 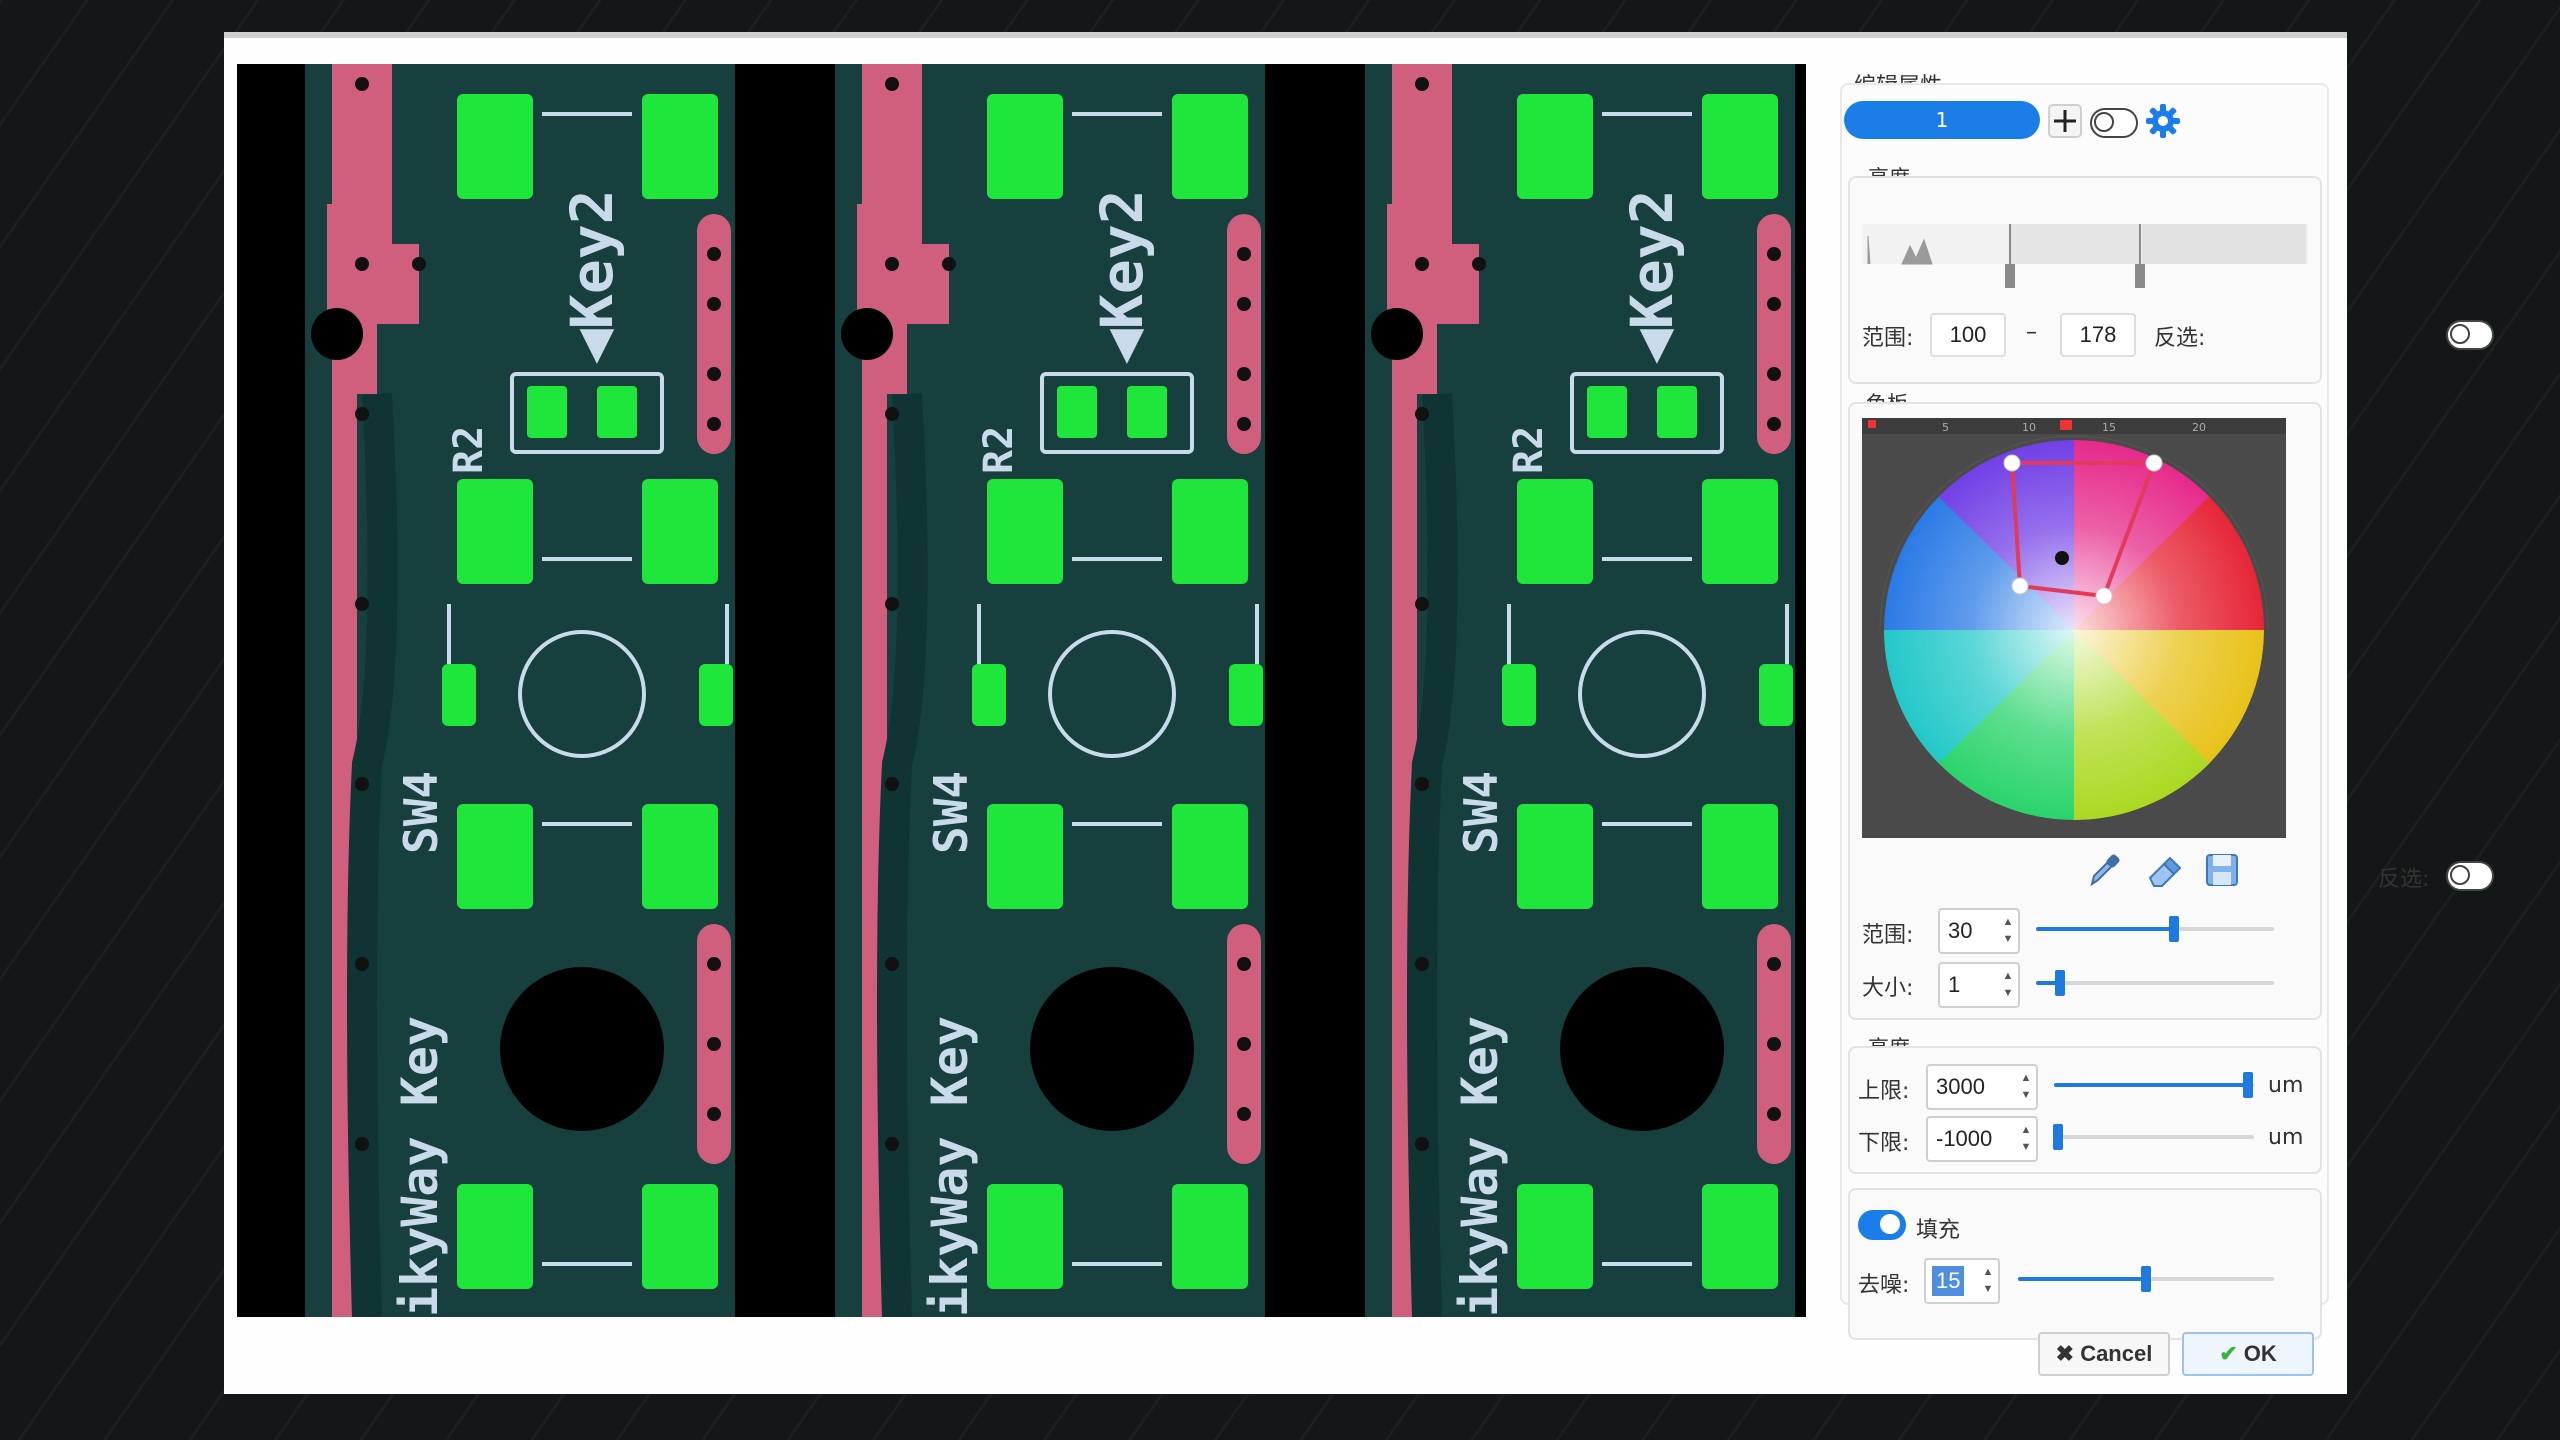 I want to click on eyedropper-icon, so click(x=2104, y=870).